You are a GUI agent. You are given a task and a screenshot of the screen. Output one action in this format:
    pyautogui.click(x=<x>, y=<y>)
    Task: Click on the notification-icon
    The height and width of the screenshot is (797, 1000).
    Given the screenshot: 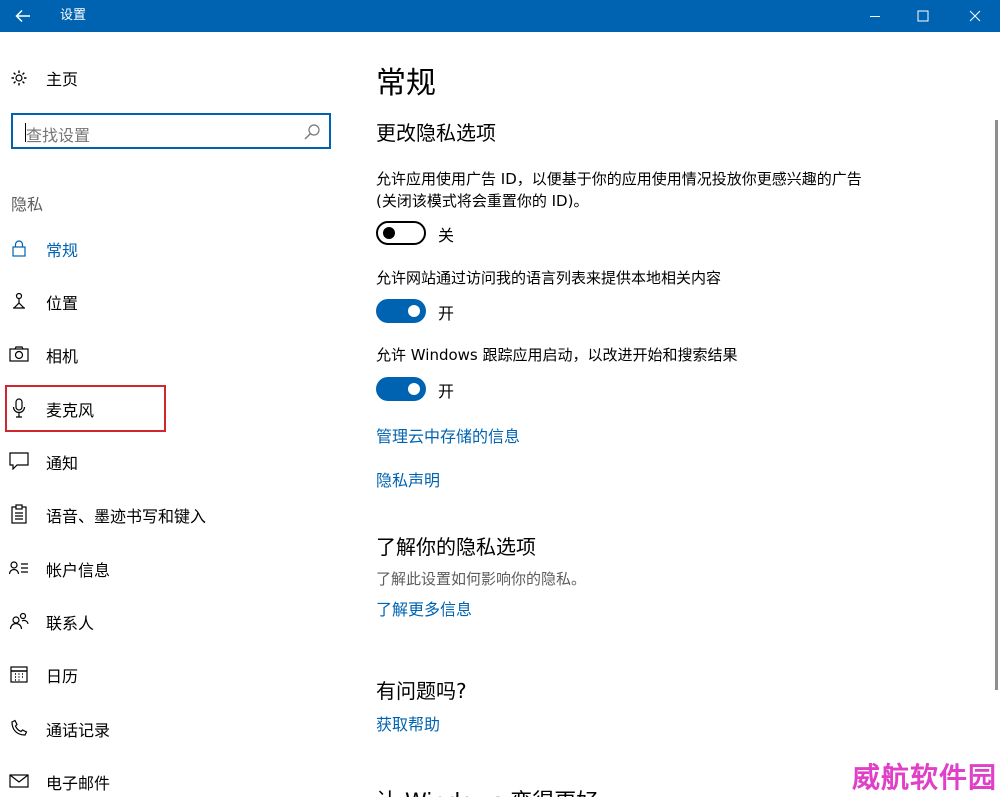 What is the action you would take?
    pyautogui.click(x=19, y=461)
    